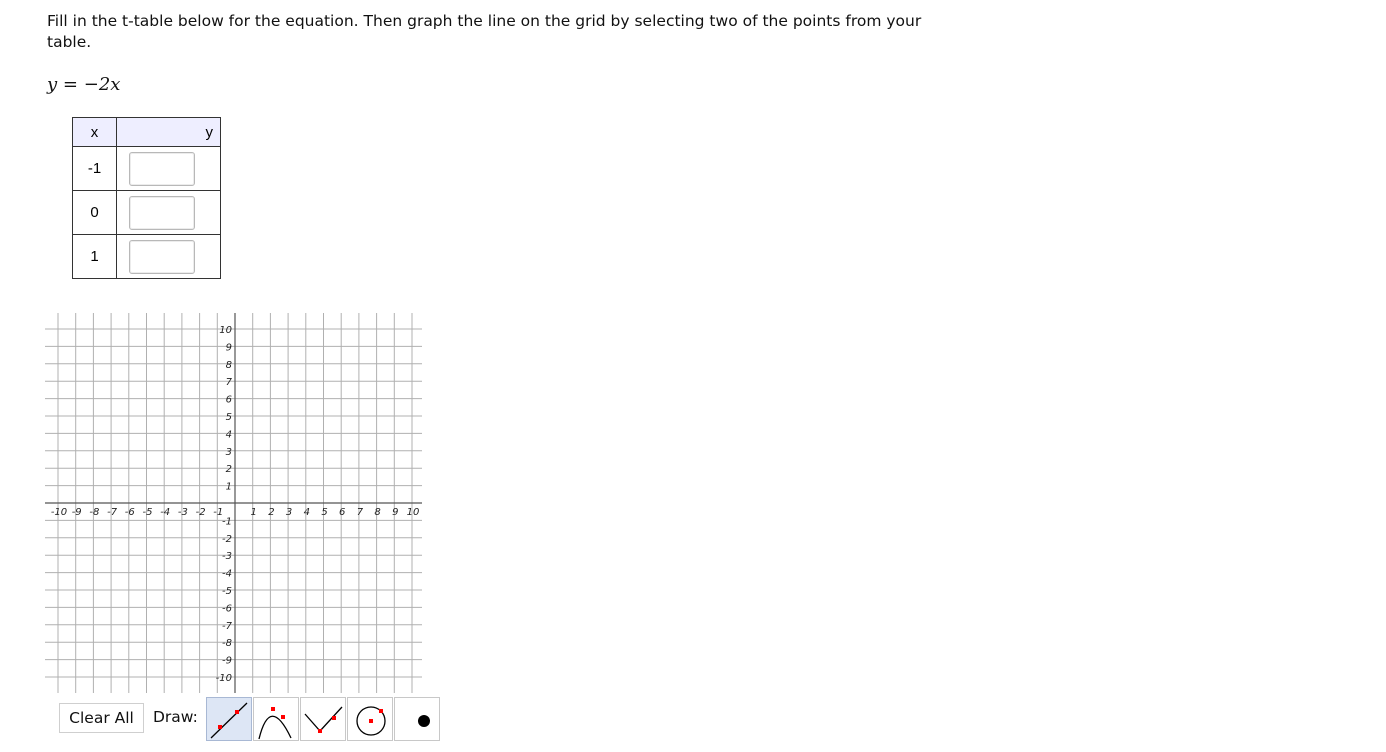 This screenshot has height=752, width=1386. I want to click on circle-icon, so click(371, 721).